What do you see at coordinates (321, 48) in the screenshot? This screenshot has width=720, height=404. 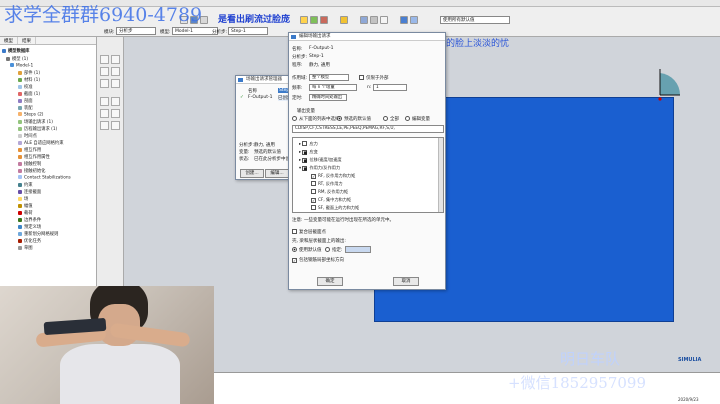 I see `name-value: F-Output-1` at bounding box center [321, 48].